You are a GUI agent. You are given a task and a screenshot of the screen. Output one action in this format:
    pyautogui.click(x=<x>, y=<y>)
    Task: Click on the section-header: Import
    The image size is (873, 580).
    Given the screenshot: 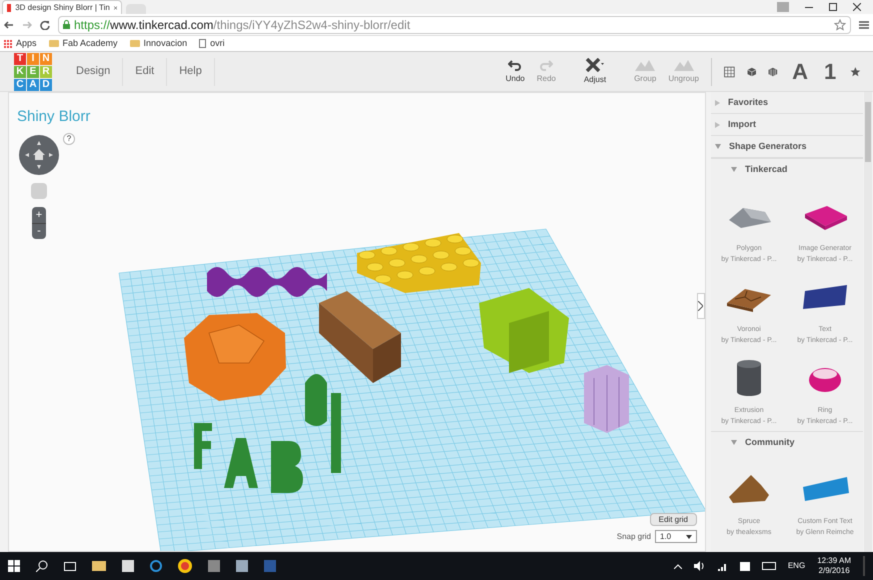 What is the action you would take?
    pyautogui.click(x=787, y=125)
    